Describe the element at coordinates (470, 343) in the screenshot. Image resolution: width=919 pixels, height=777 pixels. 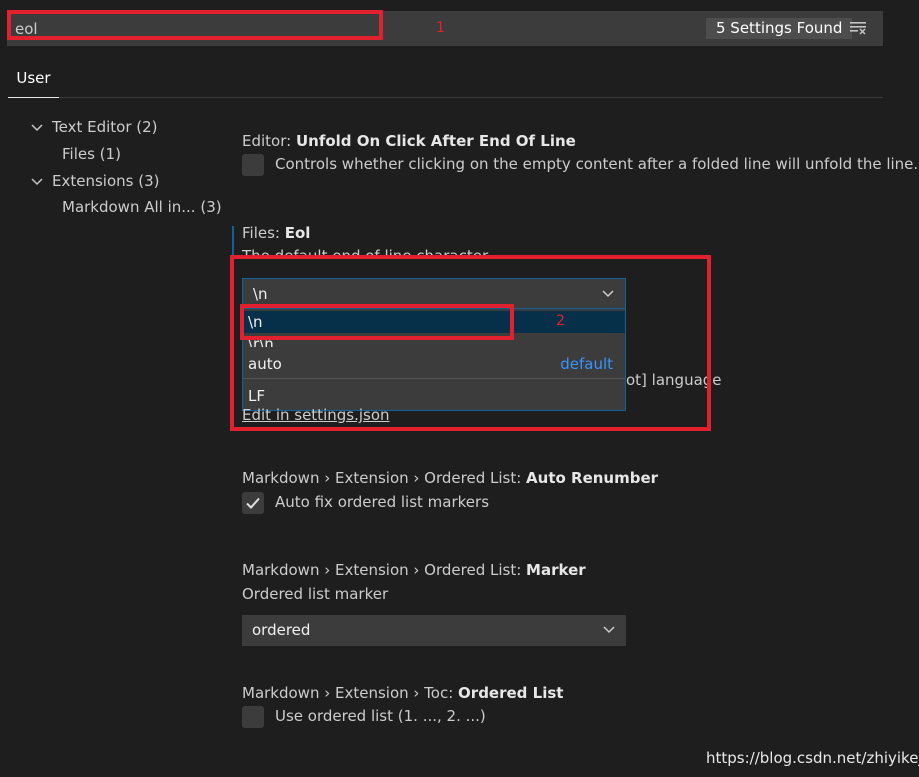
I see `annotation-box-dropdown` at that location.